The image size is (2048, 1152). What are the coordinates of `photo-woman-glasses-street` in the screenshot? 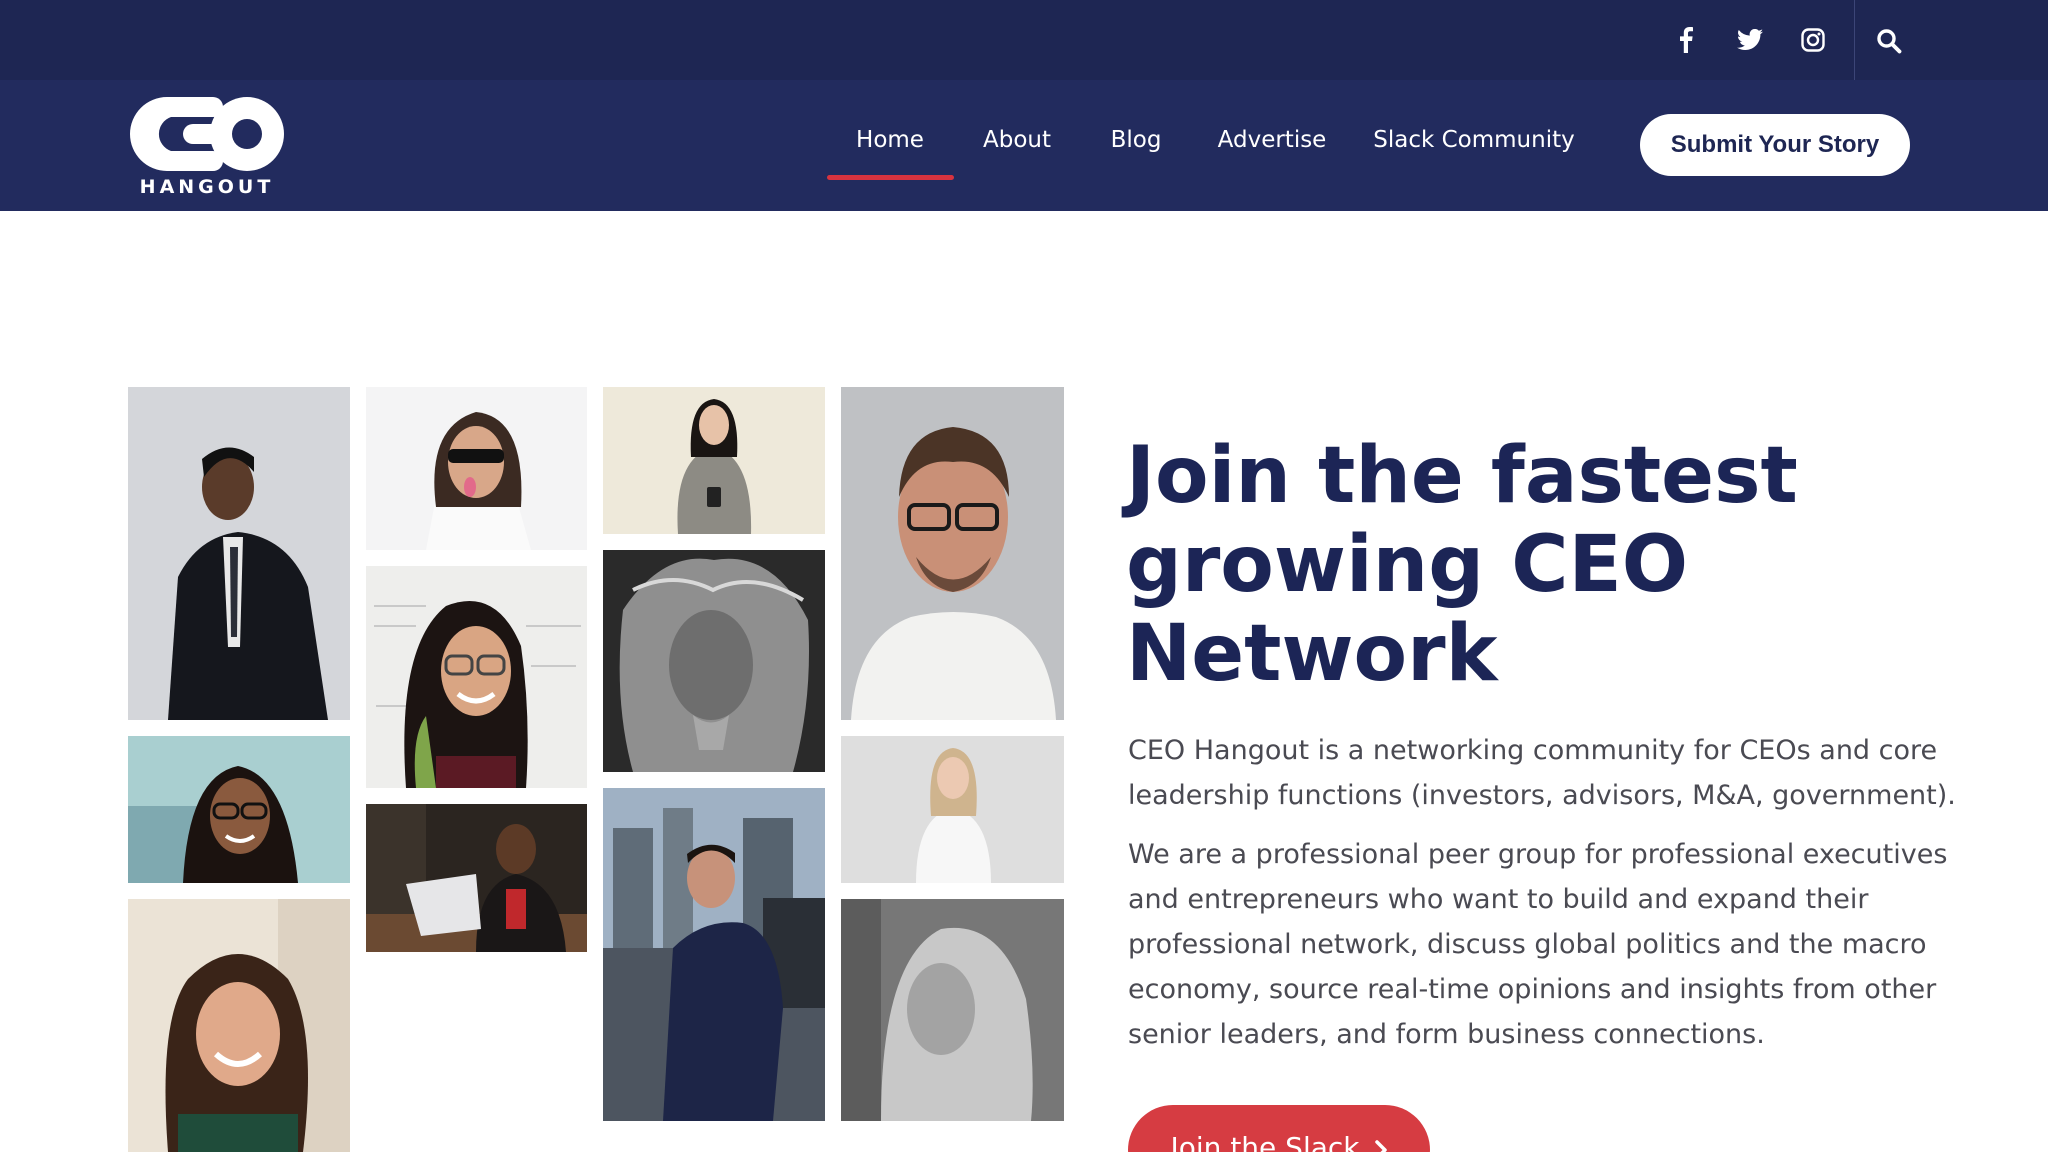 It's located at (239, 809).